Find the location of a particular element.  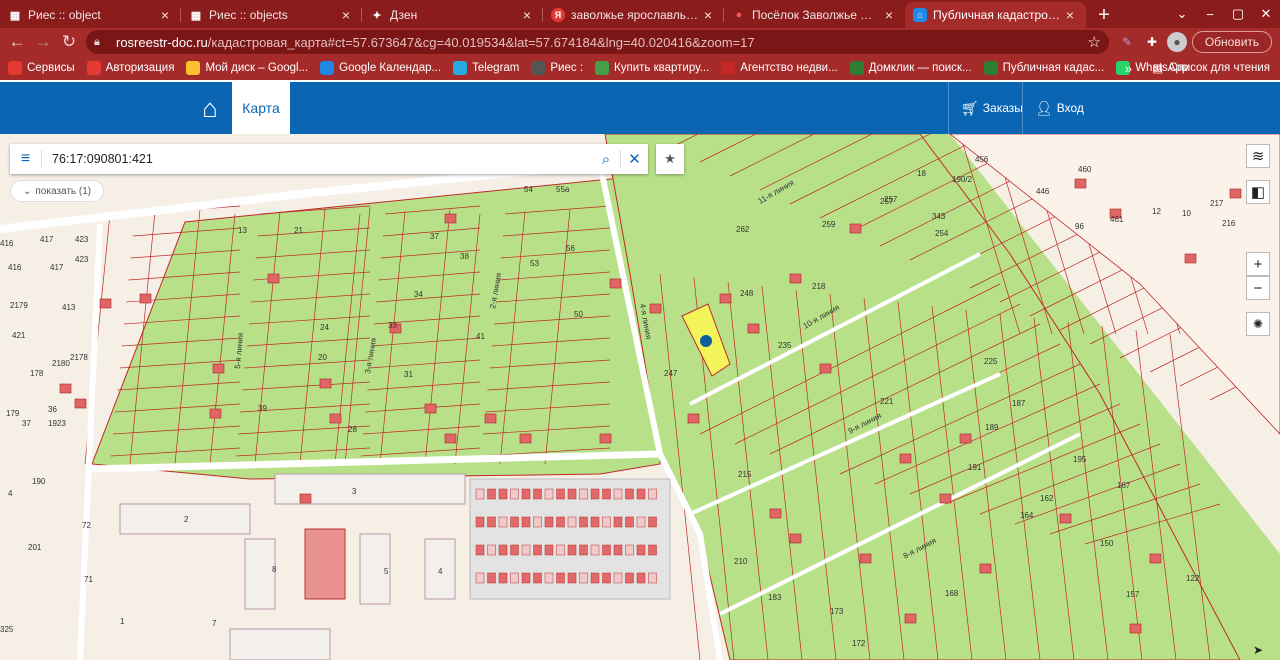

parcel-number-label: 1 is located at coordinates (122, 621).